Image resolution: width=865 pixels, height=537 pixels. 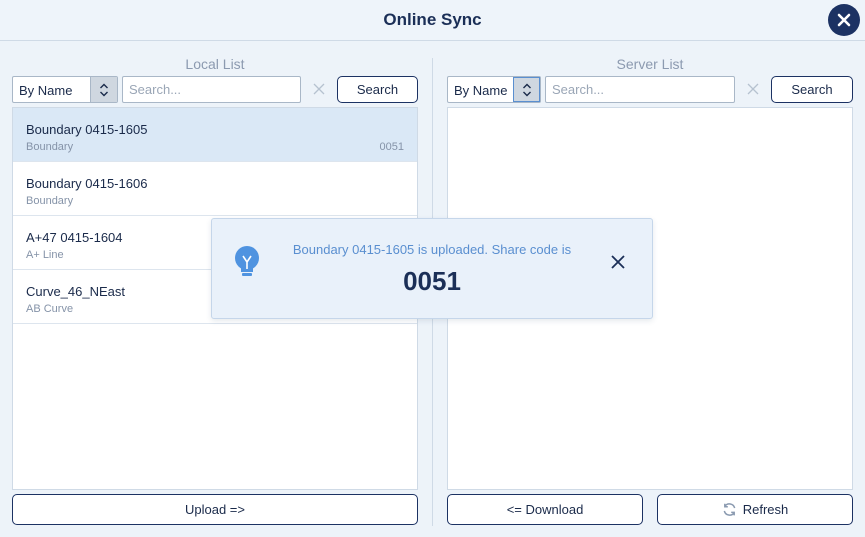 I want to click on share-code: 0051, so click(x=432, y=281).